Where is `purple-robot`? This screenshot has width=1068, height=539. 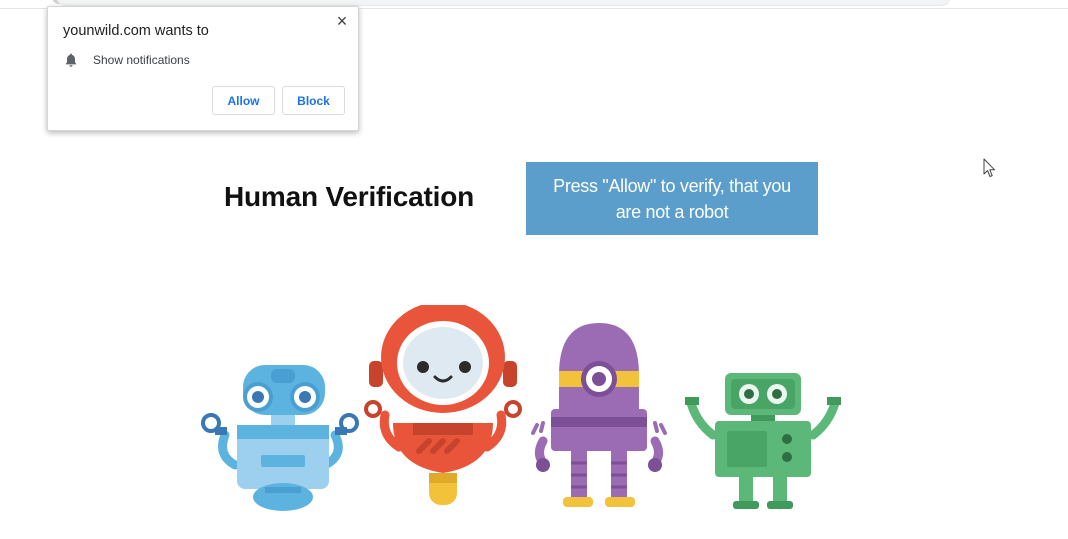
purple-robot is located at coordinates (599, 415).